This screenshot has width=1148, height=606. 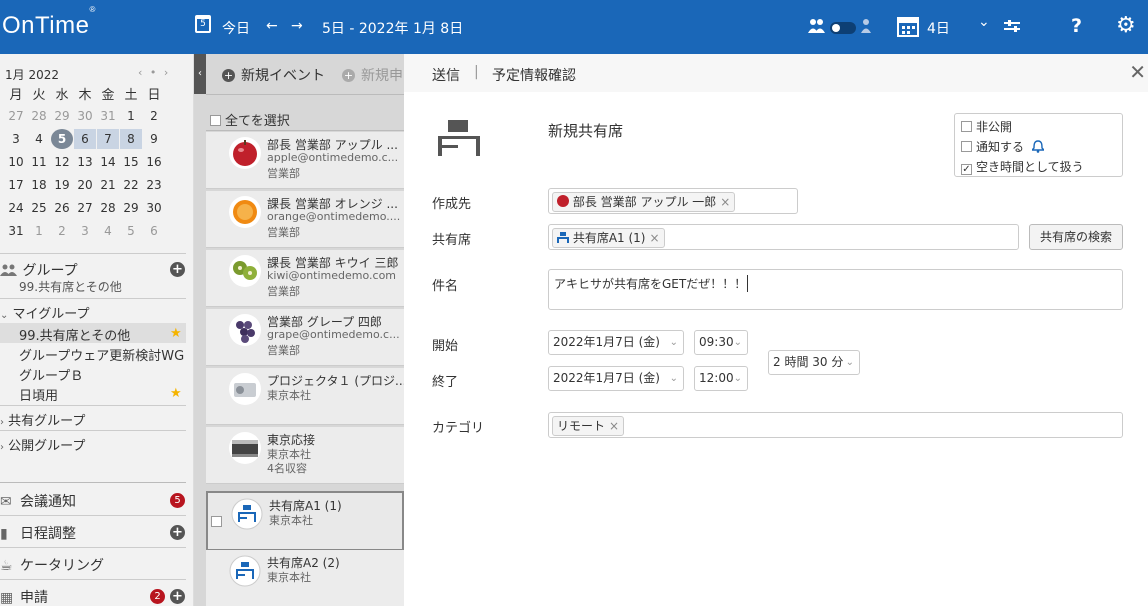 What do you see at coordinates (966, 169) in the screenshot?
I see `checkbox: ✓` at bounding box center [966, 169].